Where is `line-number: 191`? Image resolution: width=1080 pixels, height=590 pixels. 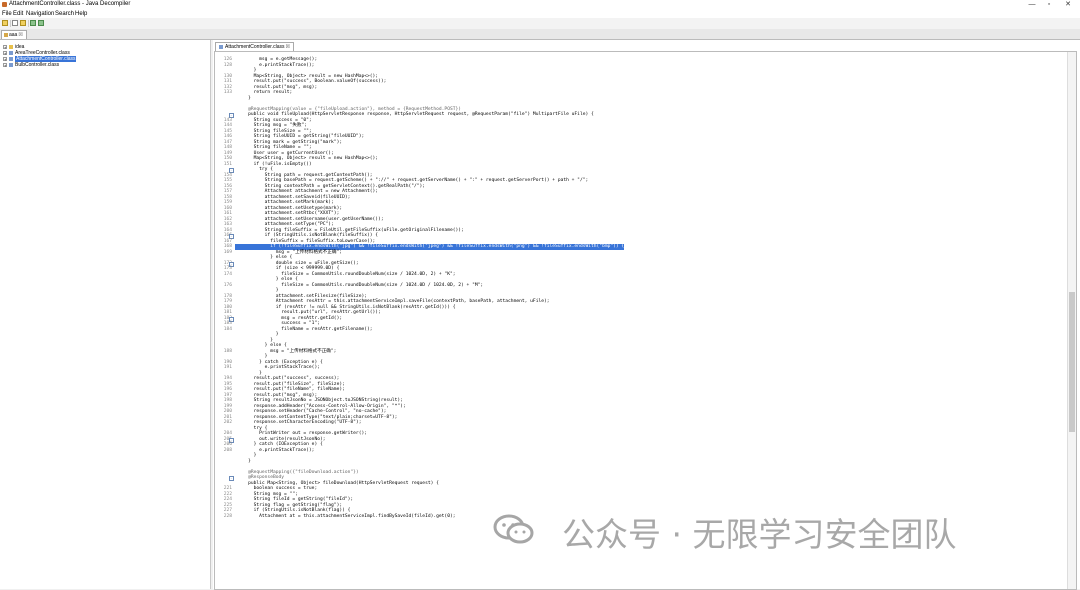 line-number: 191 is located at coordinates (227, 367).